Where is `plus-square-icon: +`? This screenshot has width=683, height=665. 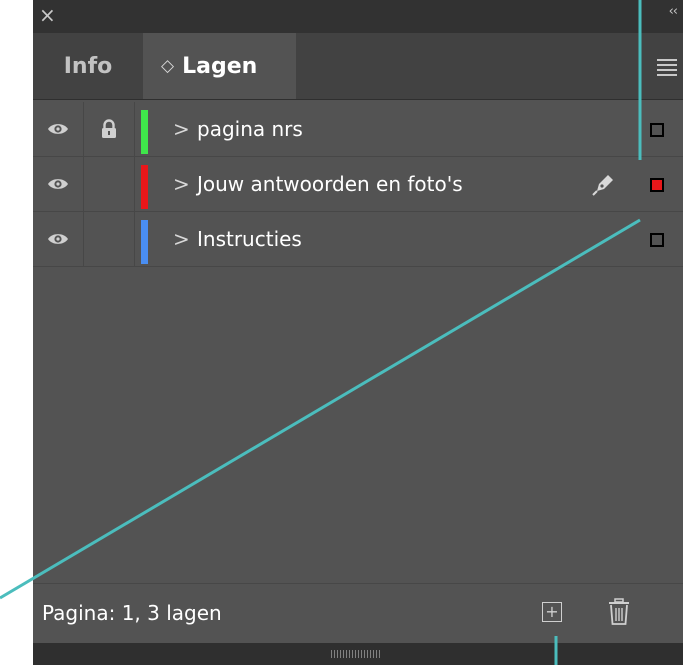 plus-square-icon: + is located at coordinates (552, 611).